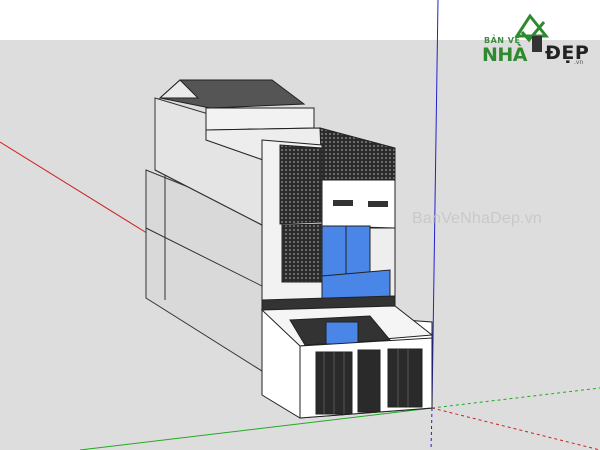 Image resolution: width=600 pixels, height=450 pixels. I want to click on perforated-screen, so click(301, 184).